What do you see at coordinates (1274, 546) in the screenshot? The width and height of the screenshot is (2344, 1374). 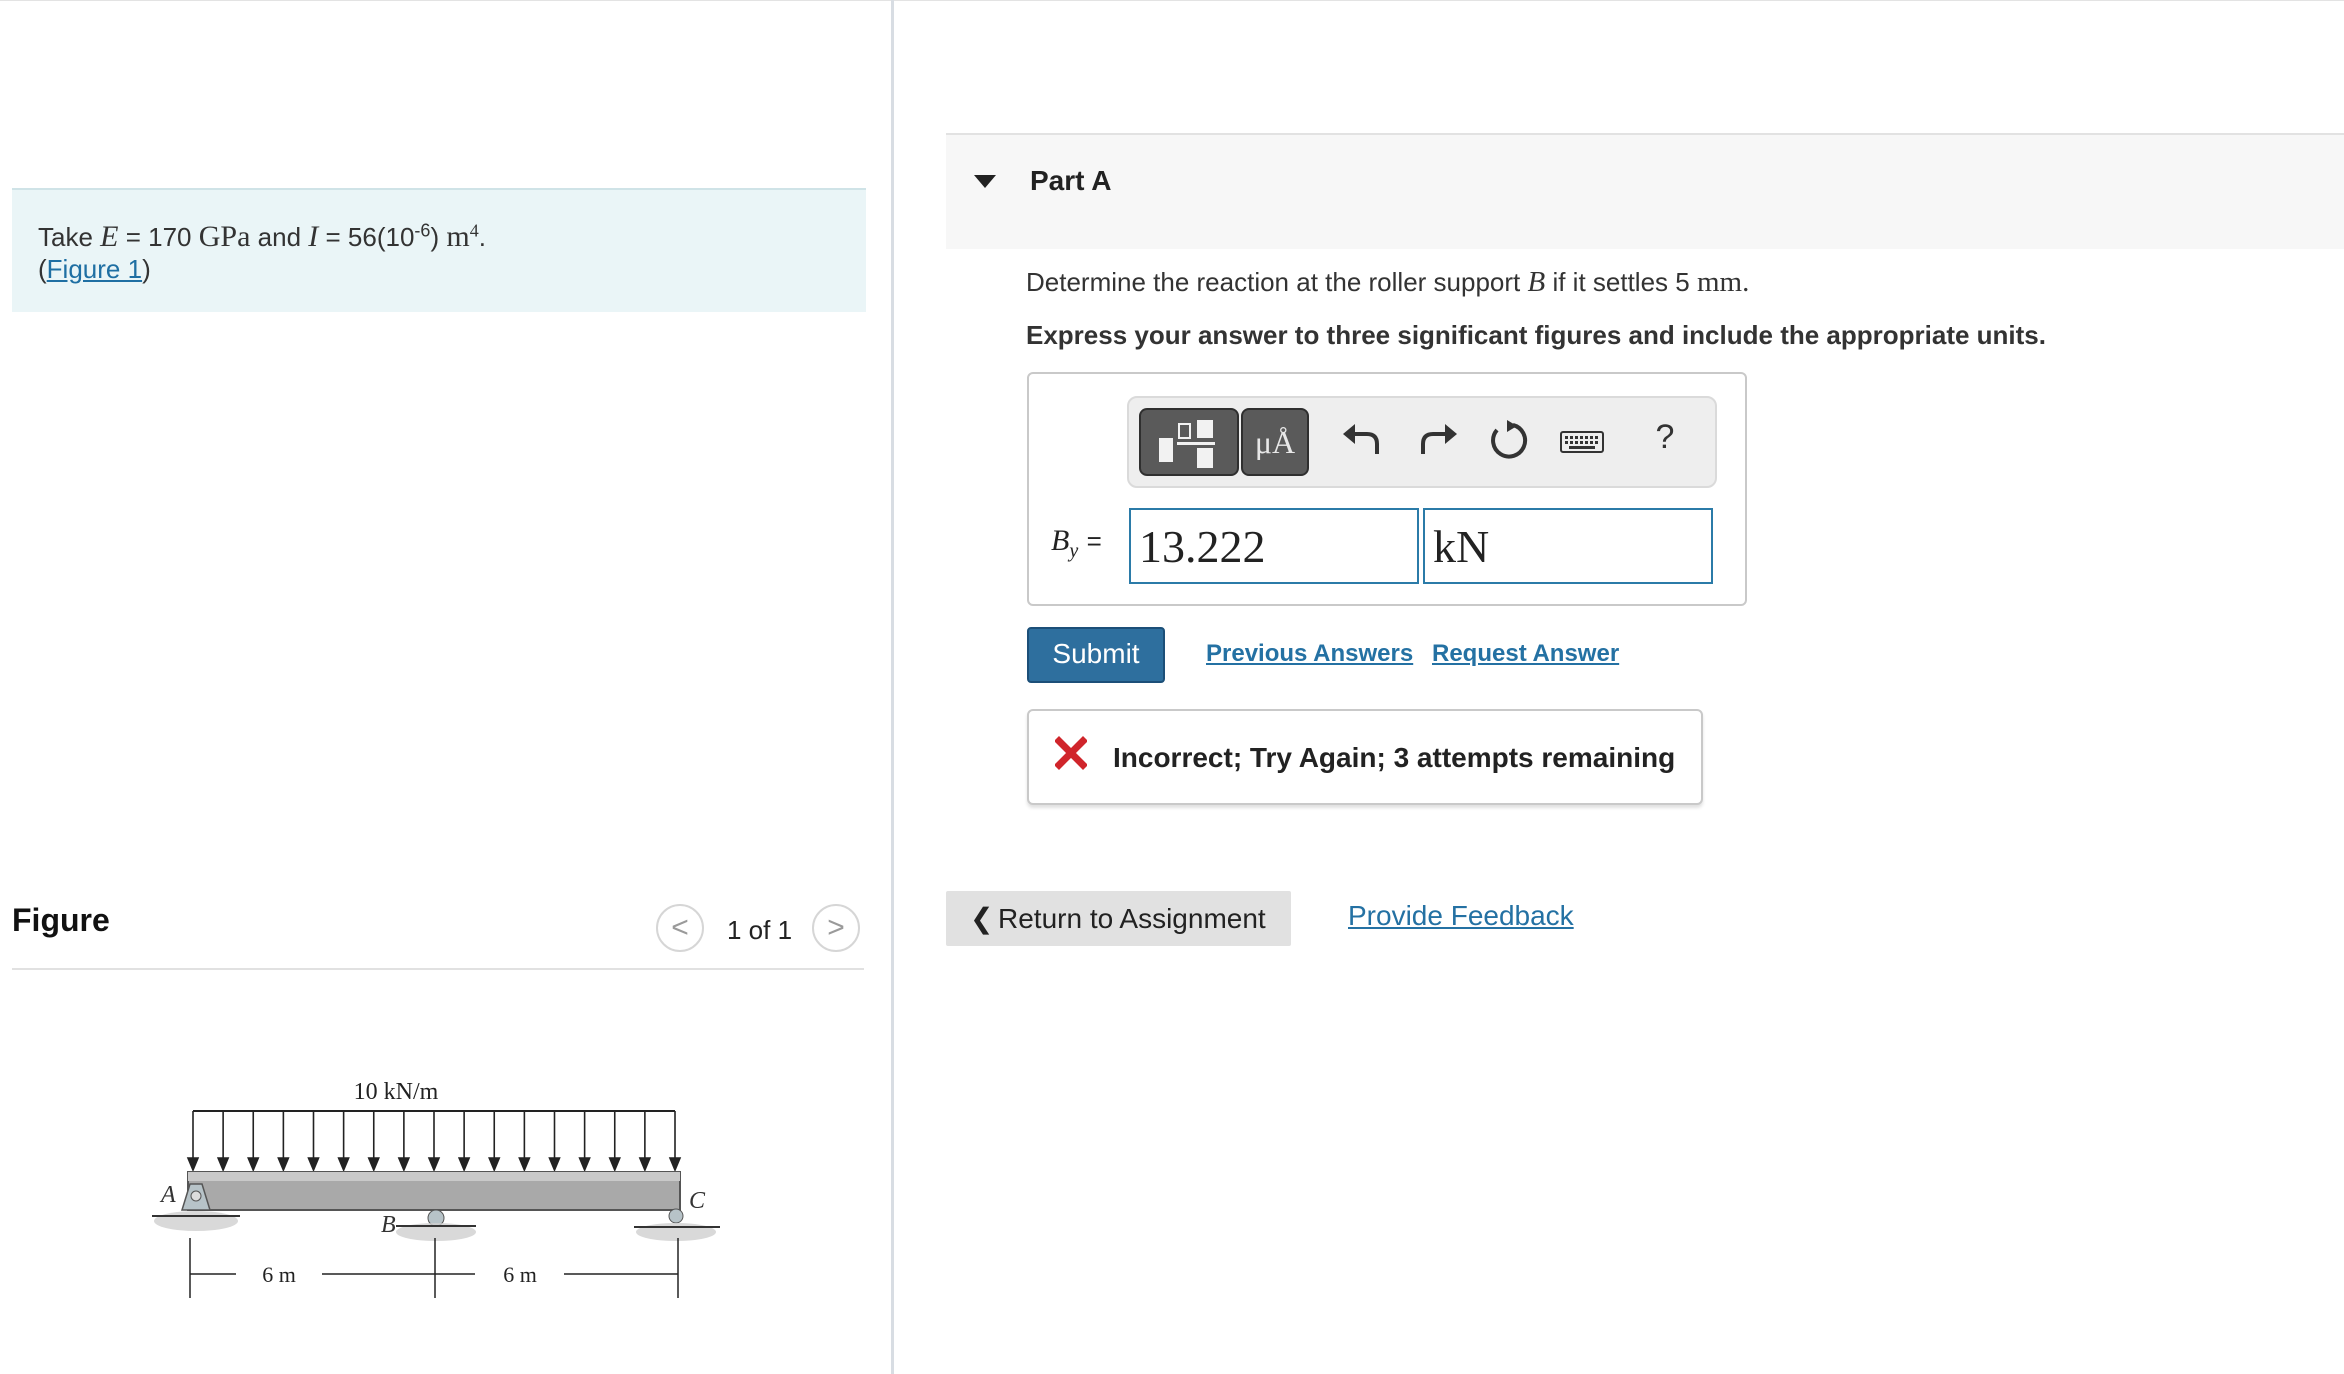 I see `answer-value-input` at bounding box center [1274, 546].